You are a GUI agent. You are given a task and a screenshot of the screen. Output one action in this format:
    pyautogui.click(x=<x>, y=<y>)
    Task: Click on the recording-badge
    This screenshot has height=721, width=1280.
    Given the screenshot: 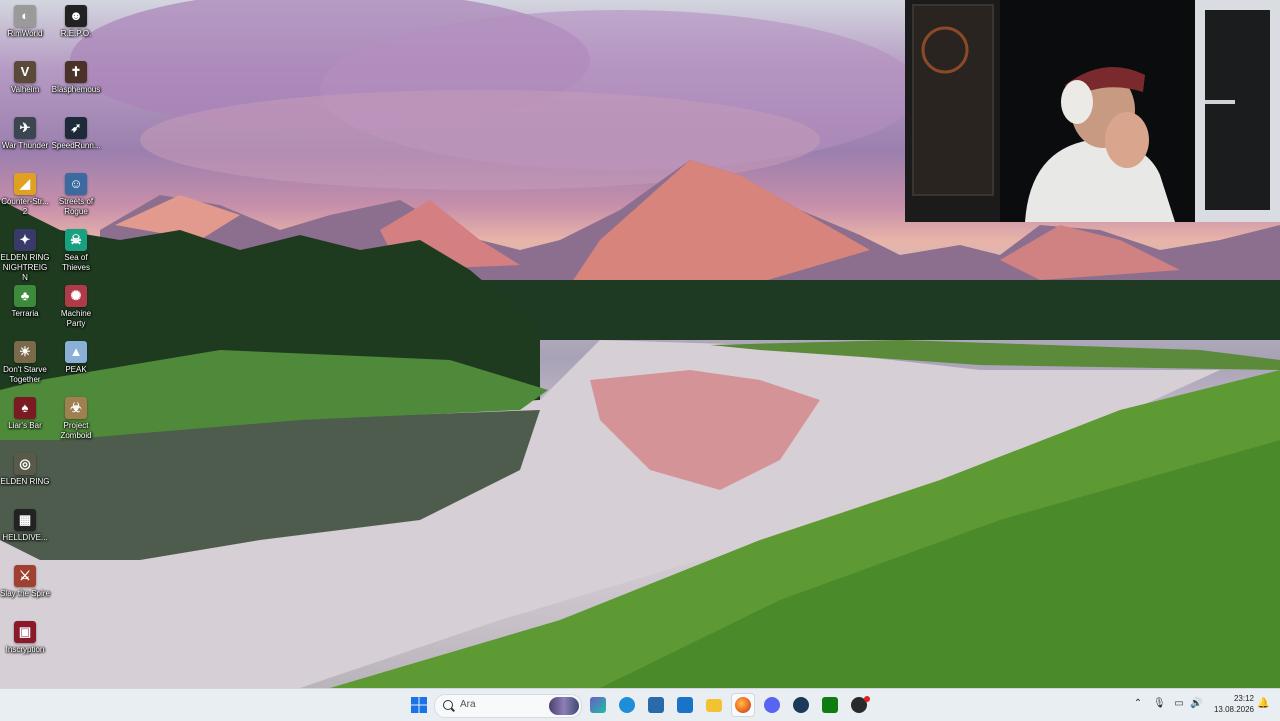 What is the action you would take?
    pyautogui.click(x=867, y=699)
    